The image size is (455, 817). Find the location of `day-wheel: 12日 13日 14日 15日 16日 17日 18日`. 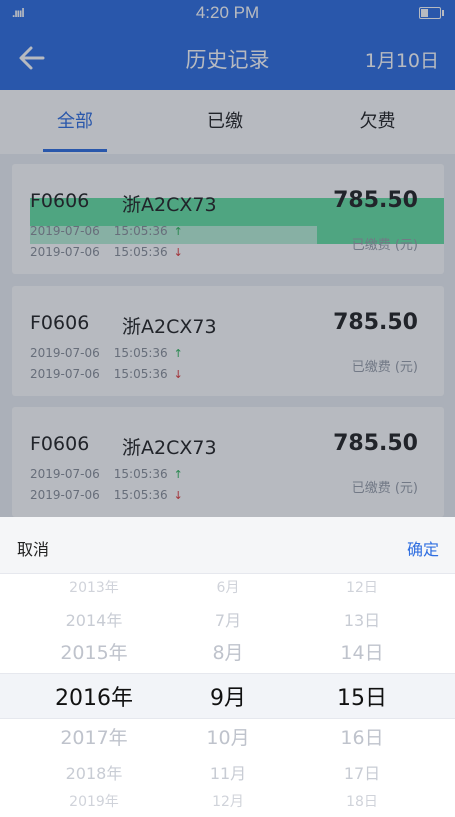

day-wheel: 12日 13日 14日 15日 16日 17日 18日 is located at coordinates (361, 695).